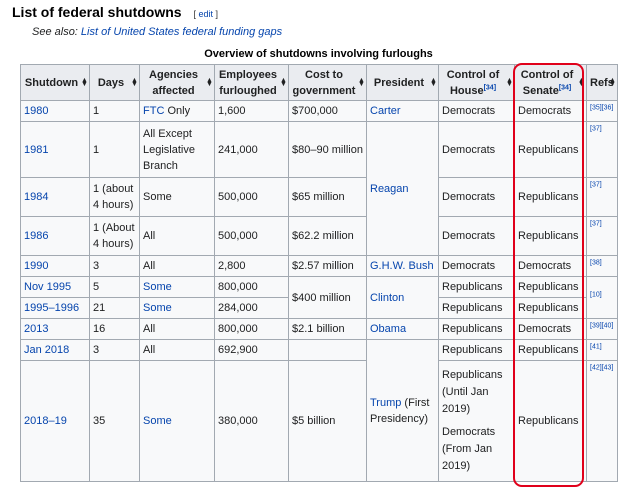 This screenshot has height=489, width=624. What do you see at coordinates (46, 350) in the screenshot?
I see `shutdown-link: Jan 2018` at bounding box center [46, 350].